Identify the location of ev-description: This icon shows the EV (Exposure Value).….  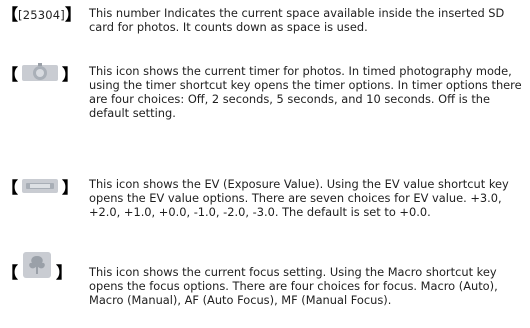
(299, 198).